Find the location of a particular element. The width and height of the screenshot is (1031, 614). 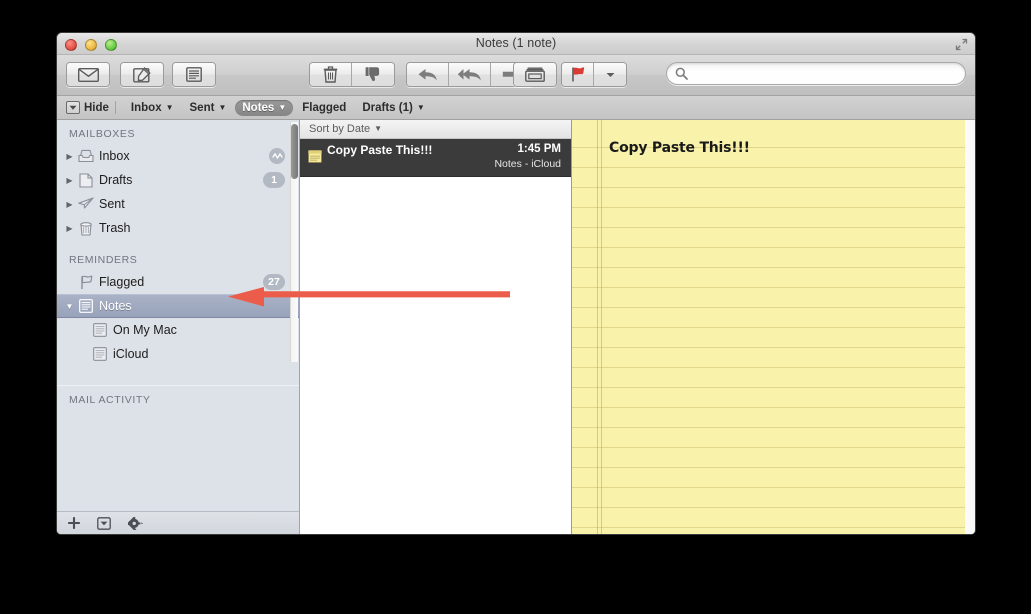

sidebar-badge-flagged: 27 is located at coordinates (274, 282).